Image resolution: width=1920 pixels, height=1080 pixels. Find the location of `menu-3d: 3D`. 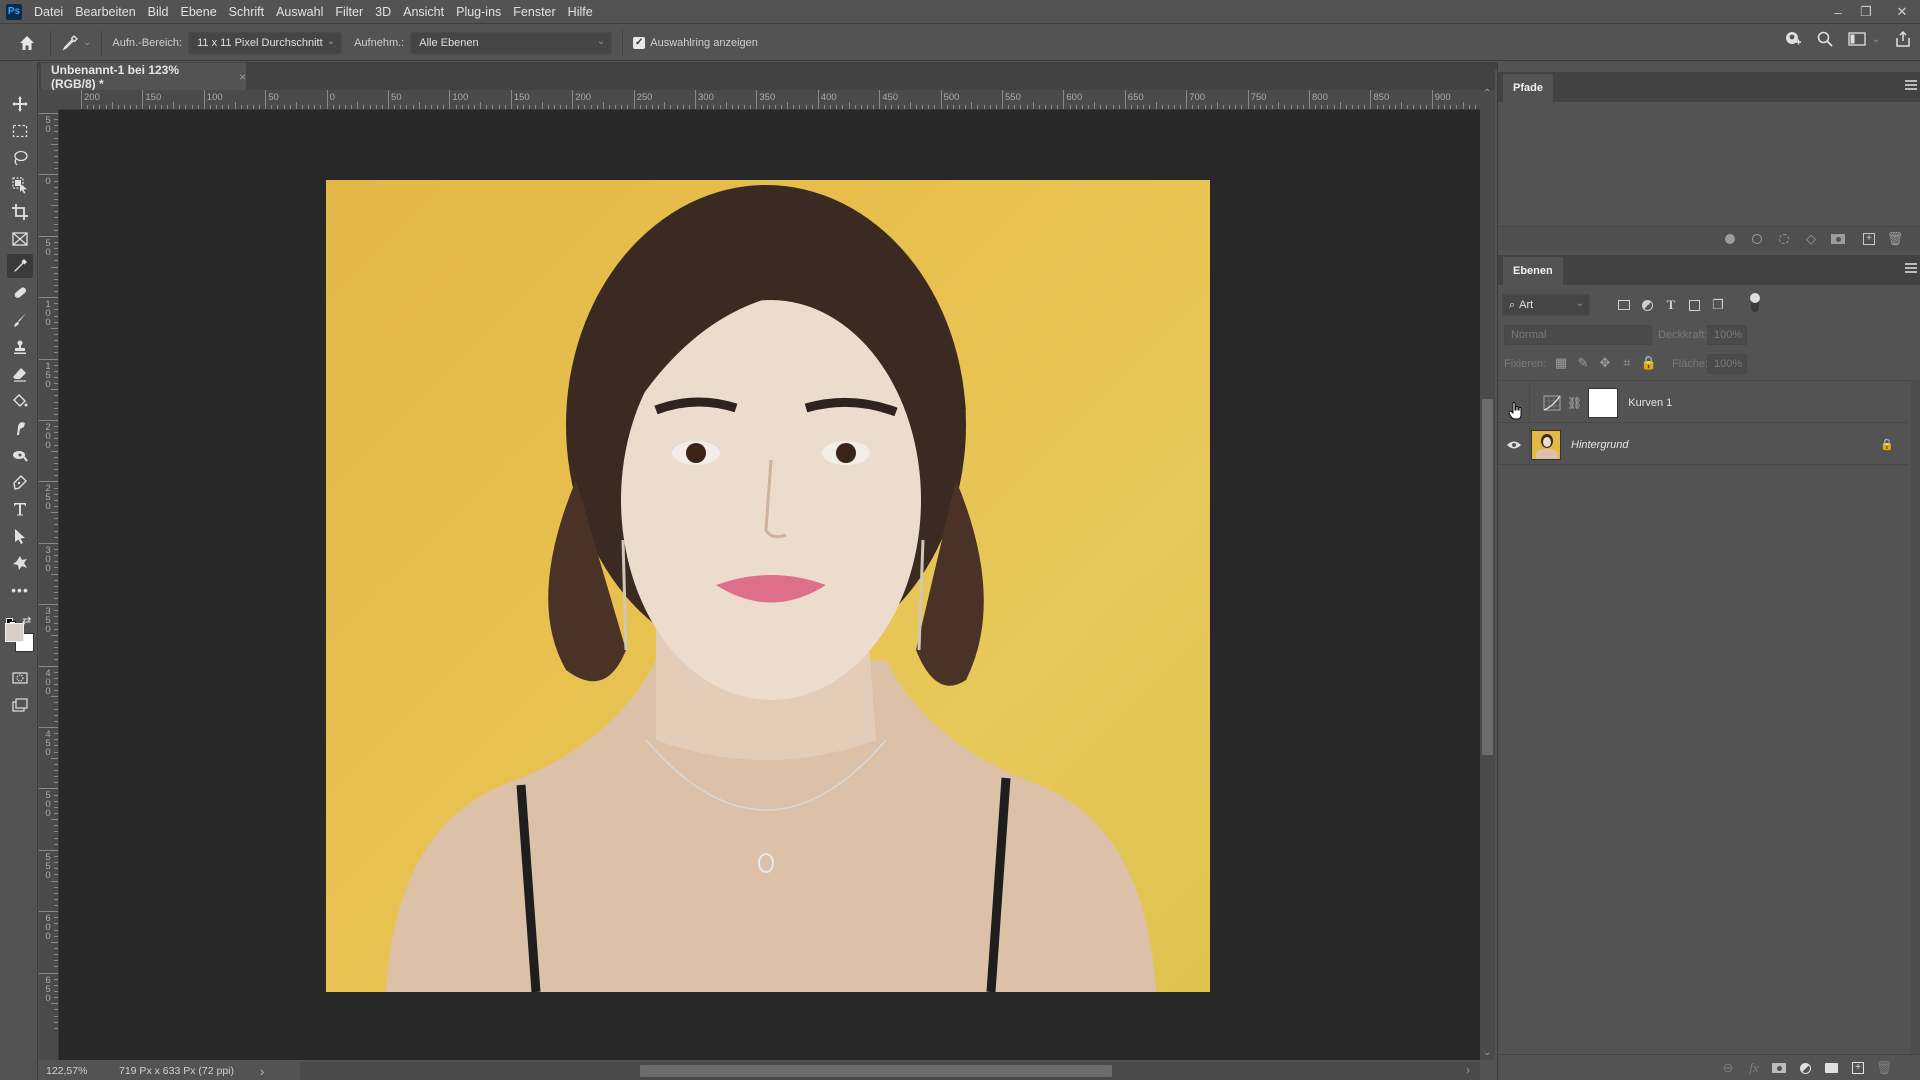

menu-3d: 3D is located at coordinates (383, 12).